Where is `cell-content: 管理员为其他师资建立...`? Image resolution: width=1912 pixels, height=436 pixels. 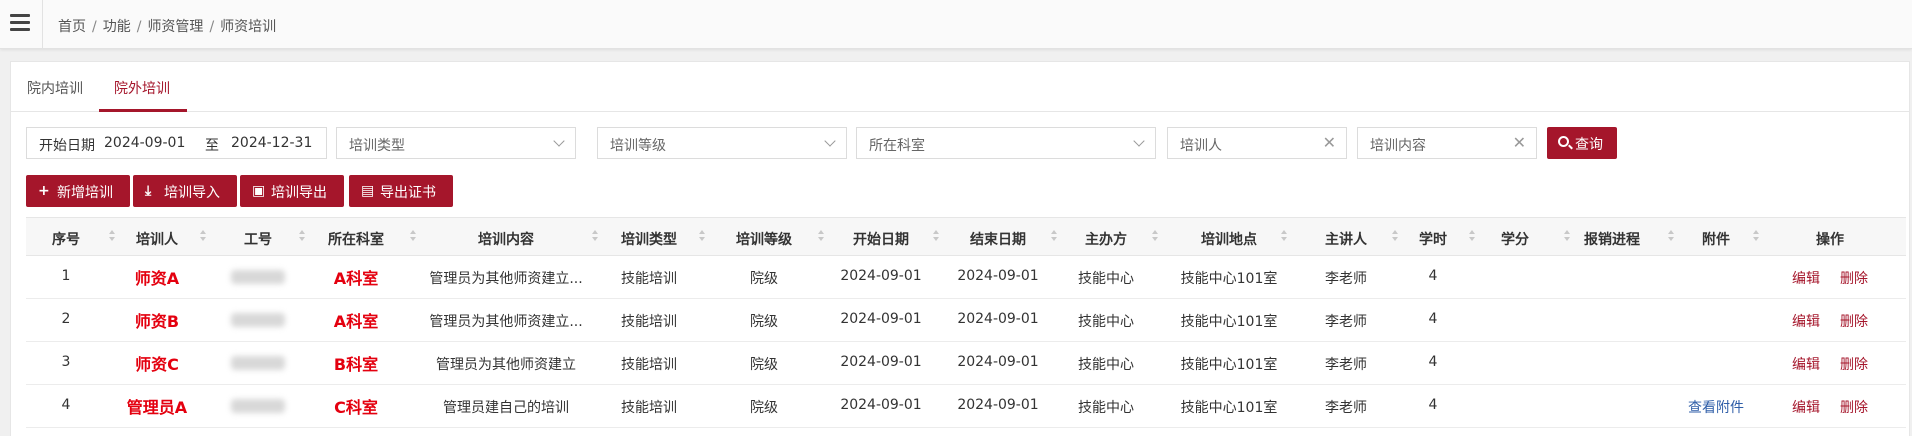 cell-content: 管理员为其他师资建立... is located at coordinates (506, 322).